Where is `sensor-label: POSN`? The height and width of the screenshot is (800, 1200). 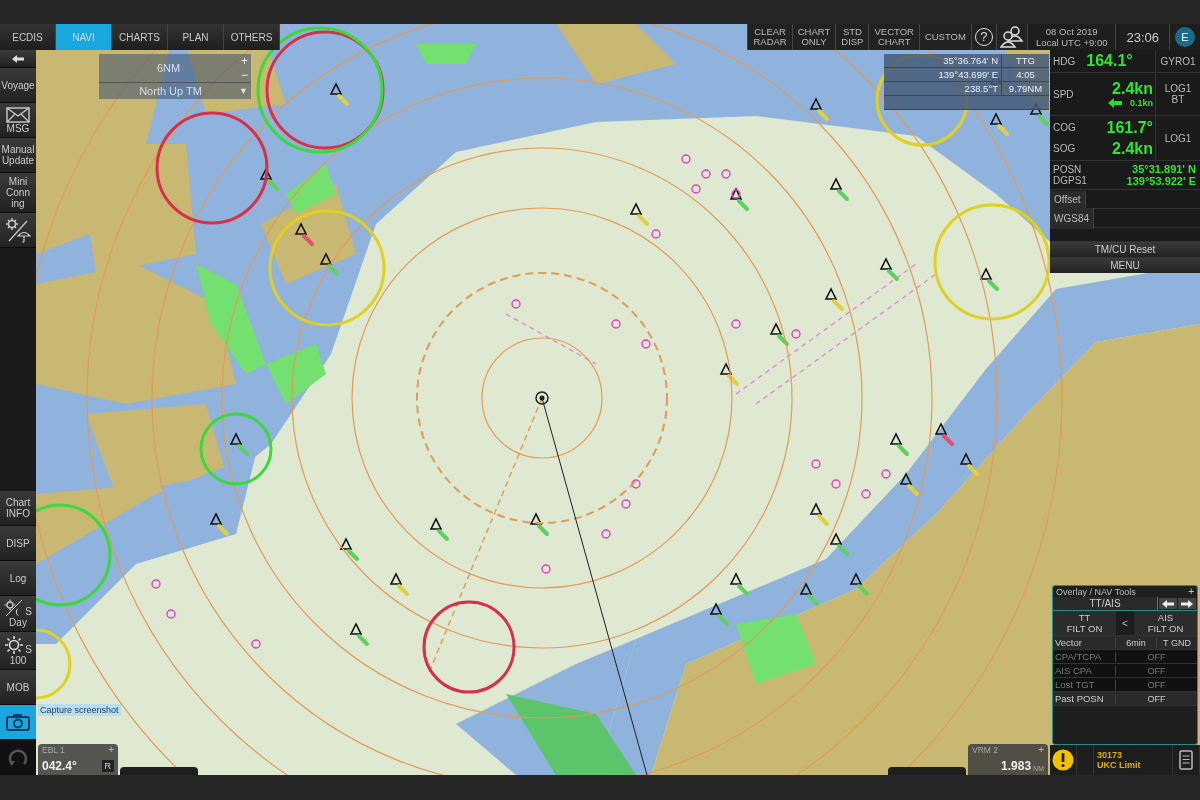
sensor-label: POSN is located at coordinates (1067, 169).